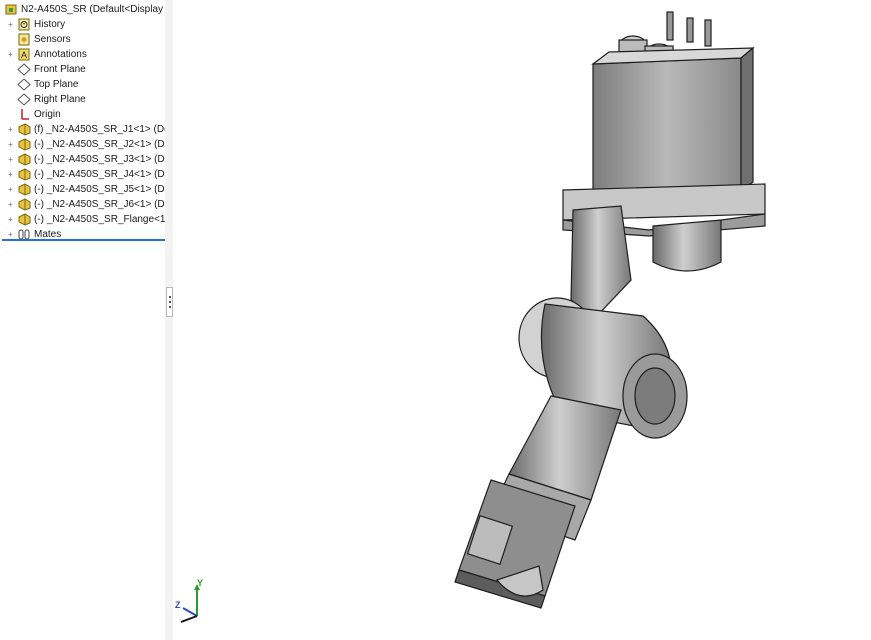 This screenshot has width=871, height=640. I want to click on tree-root: N2-A450S_SR (Default<Display S, so click(82, 9).